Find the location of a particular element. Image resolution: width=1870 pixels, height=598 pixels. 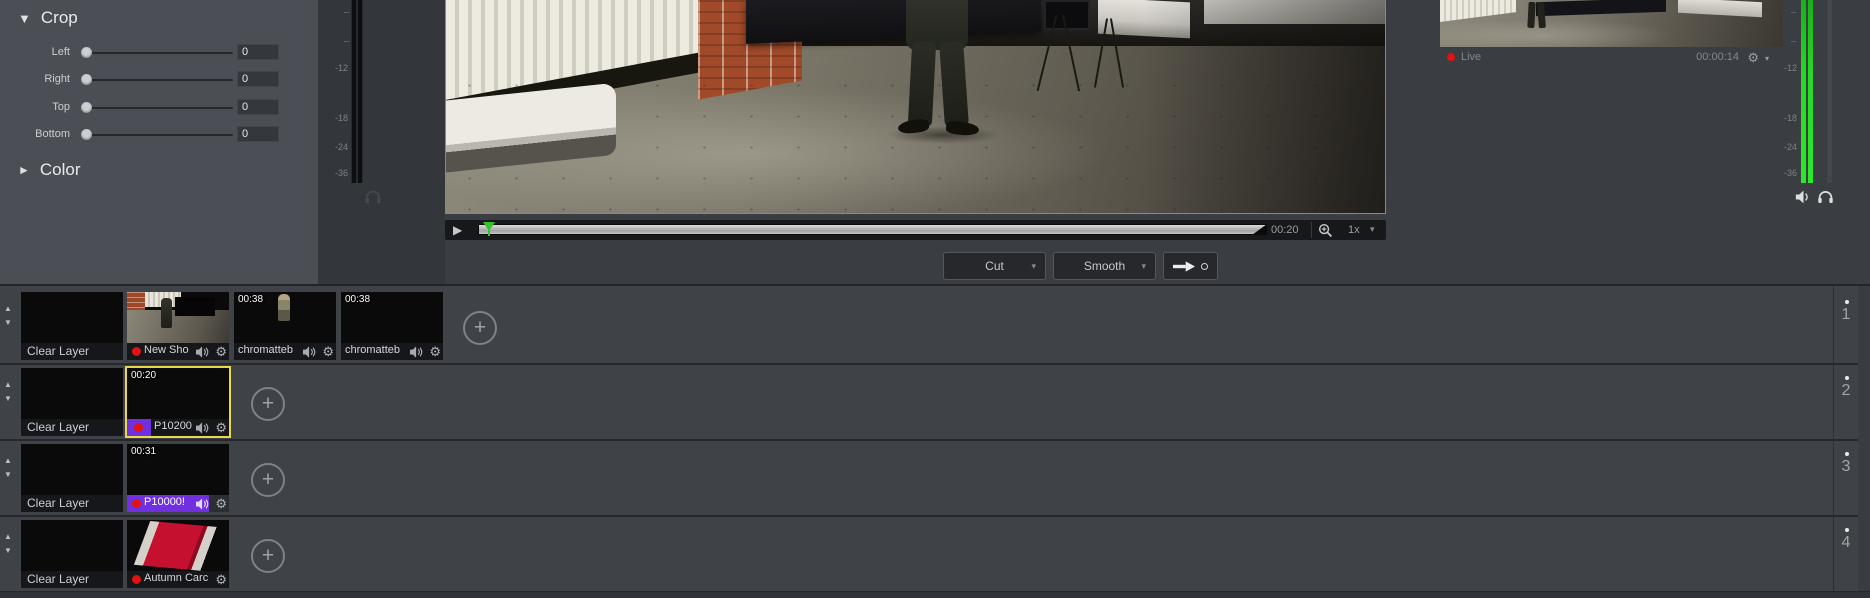

send-to-output-button is located at coordinates (1190, 266).